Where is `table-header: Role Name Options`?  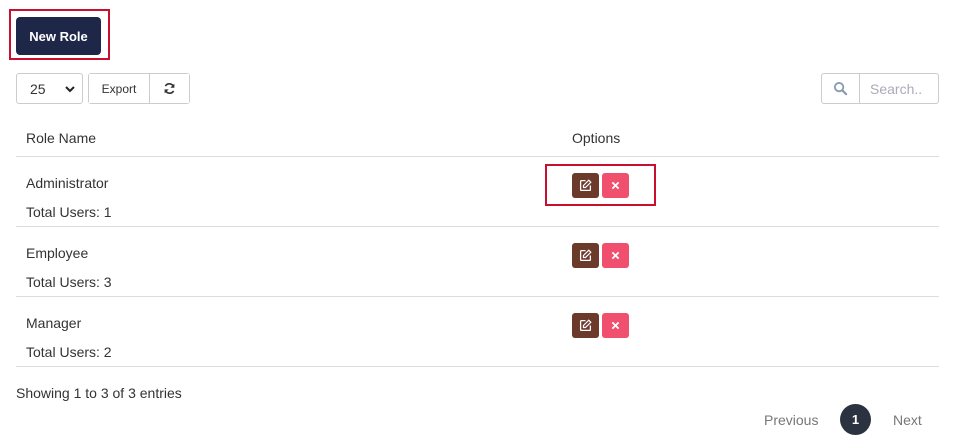
table-header: Role Name Options is located at coordinates (477, 138).